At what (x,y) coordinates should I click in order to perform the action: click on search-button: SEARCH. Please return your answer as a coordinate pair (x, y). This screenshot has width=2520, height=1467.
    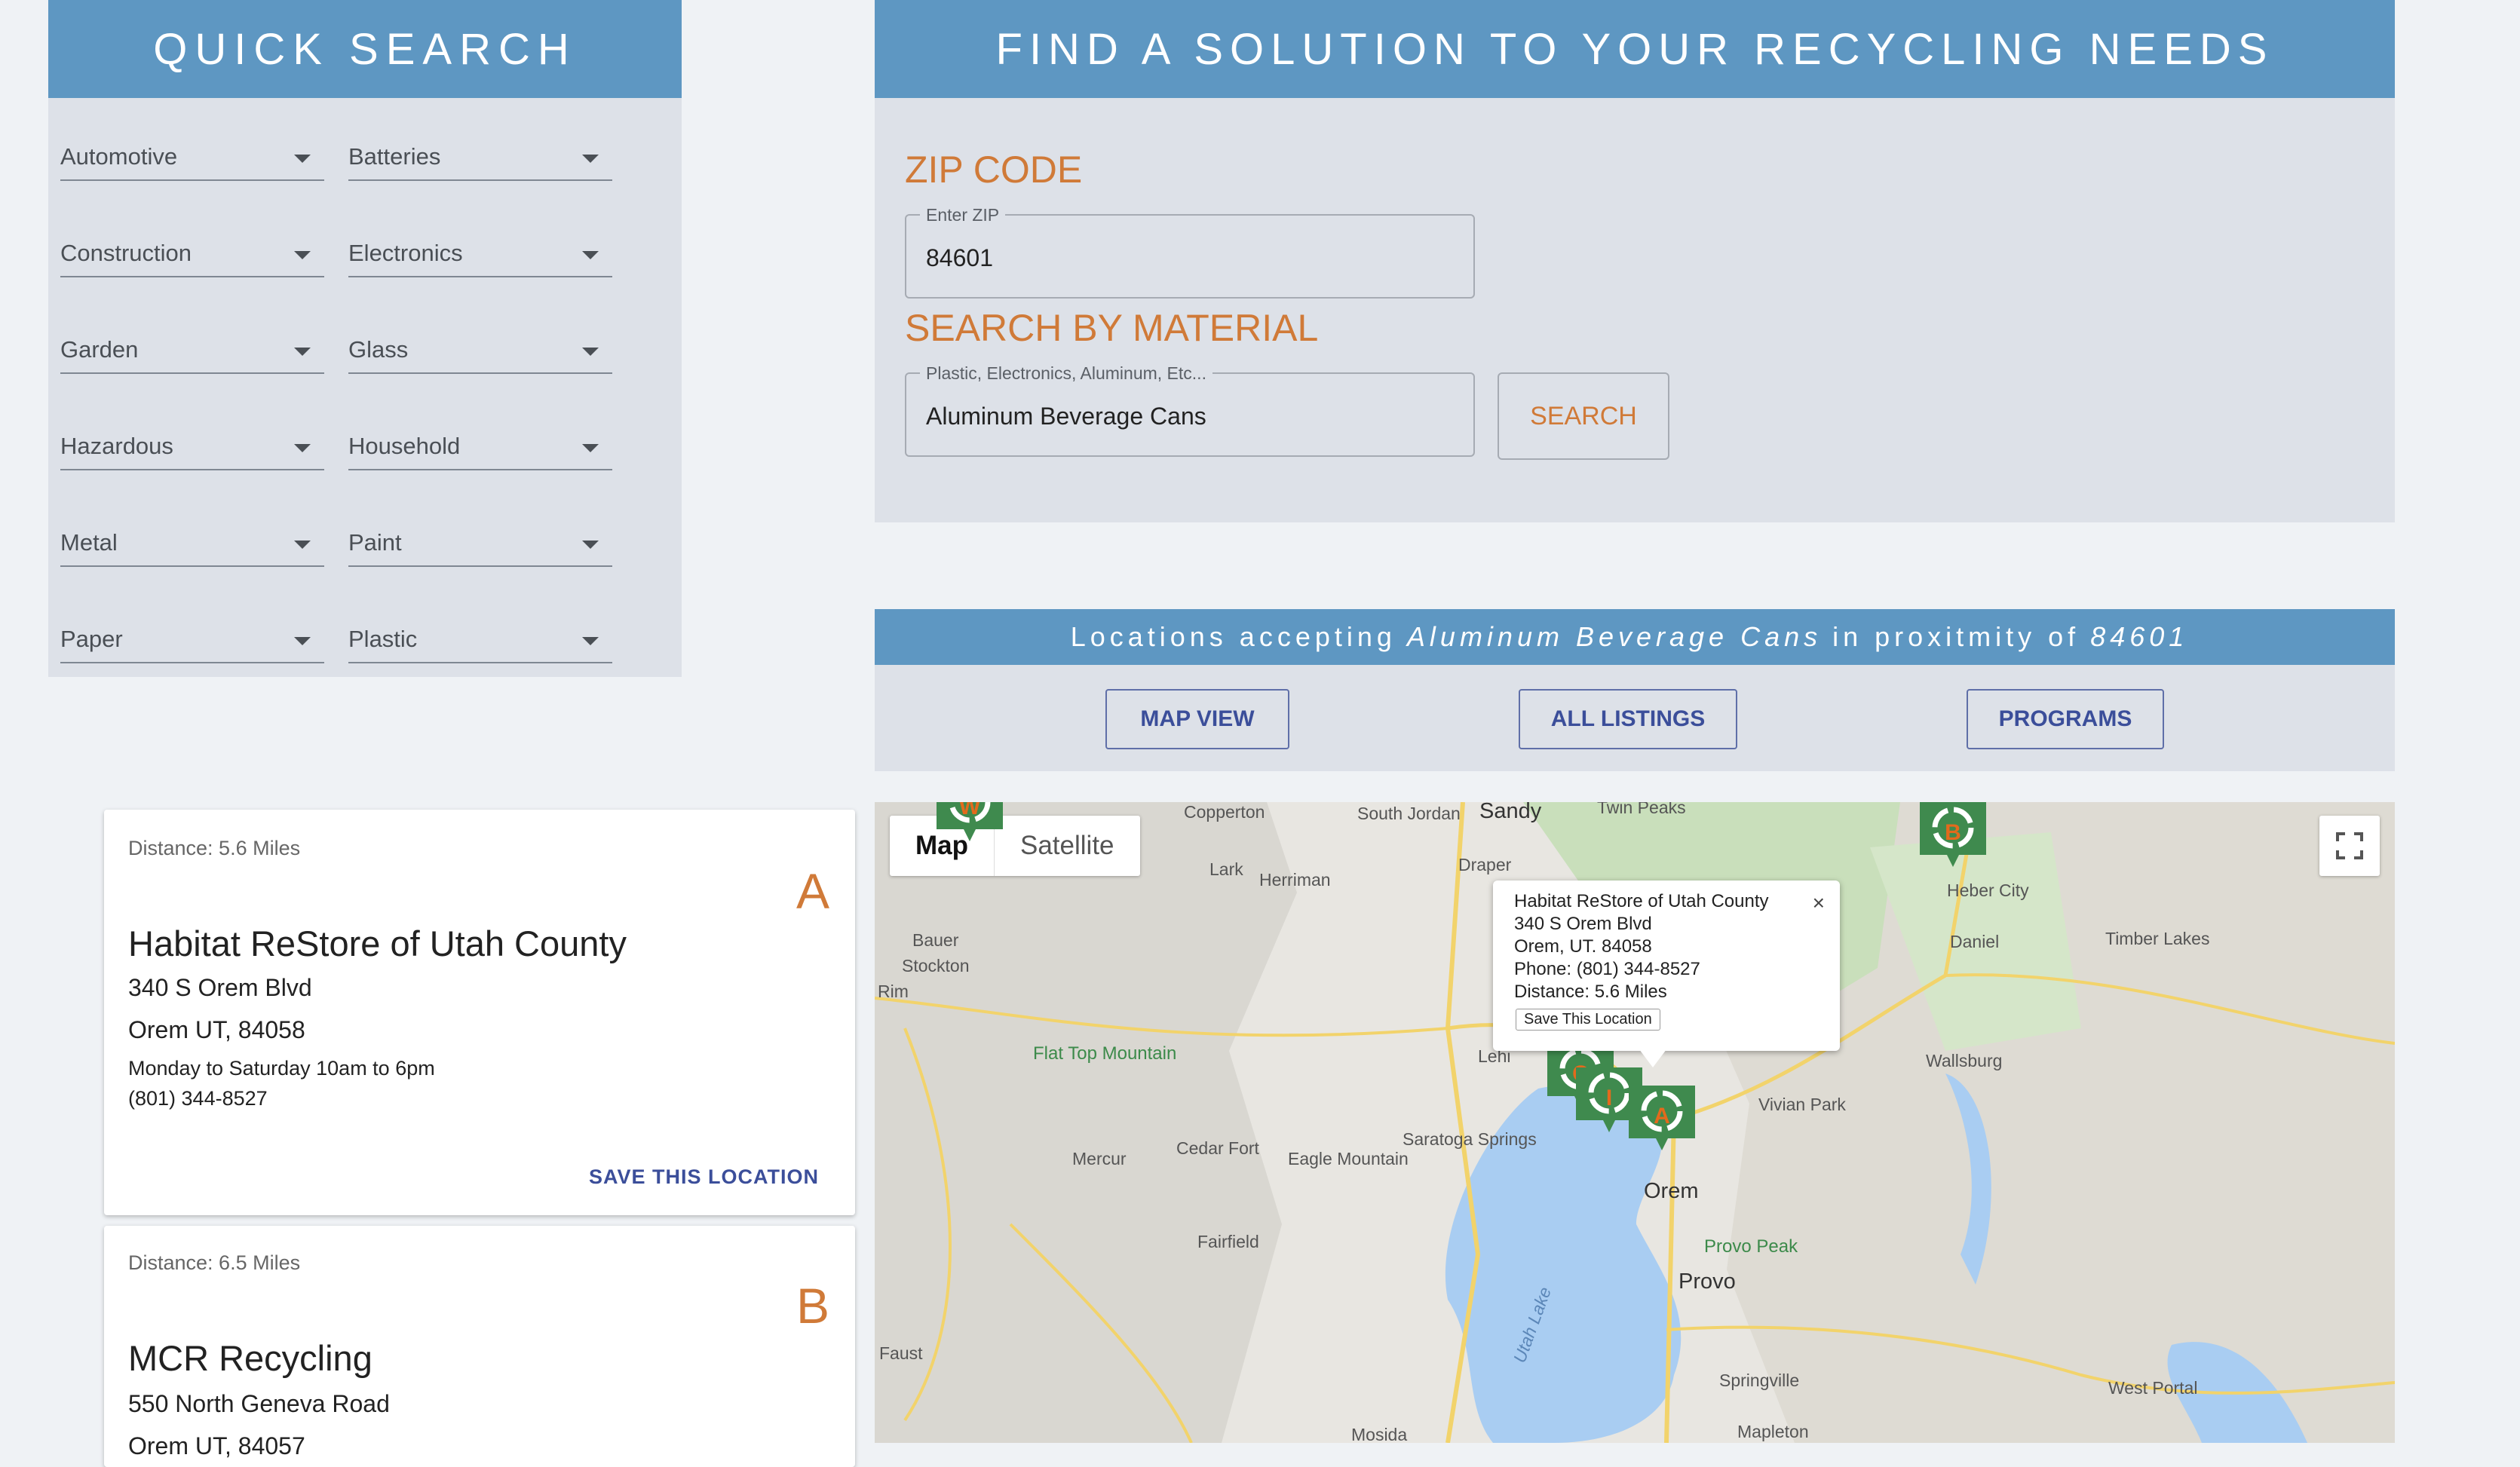
    Looking at the image, I should click on (1584, 416).